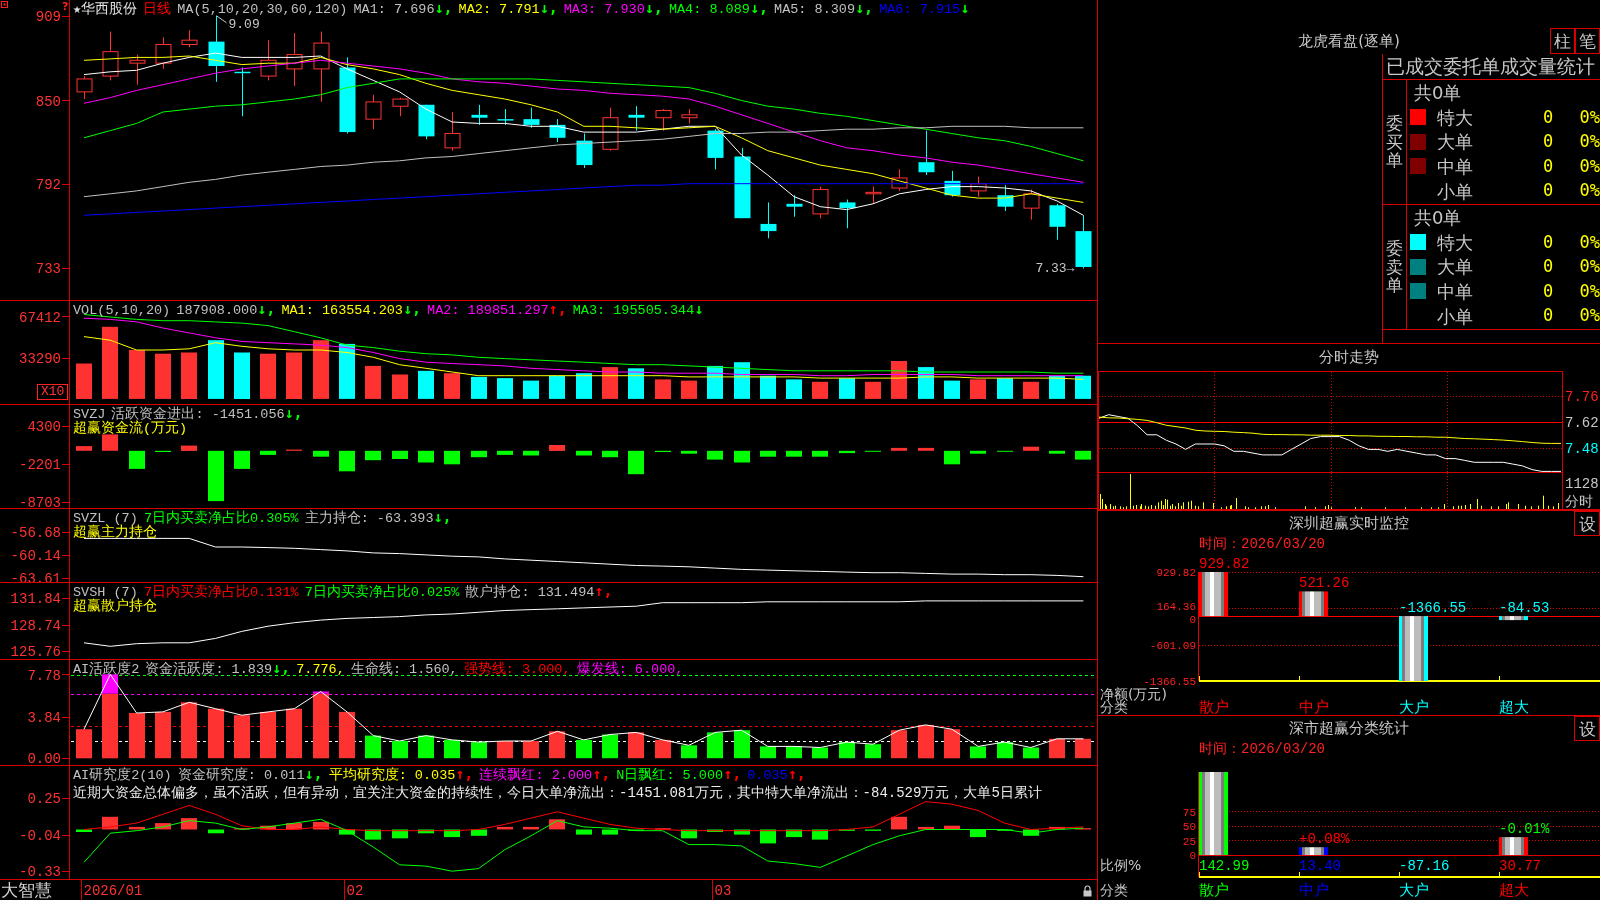 The image size is (1600, 900). What do you see at coordinates (699, 309) in the screenshot?
I see `trend-arrow: ↓` at bounding box center [699, 309].